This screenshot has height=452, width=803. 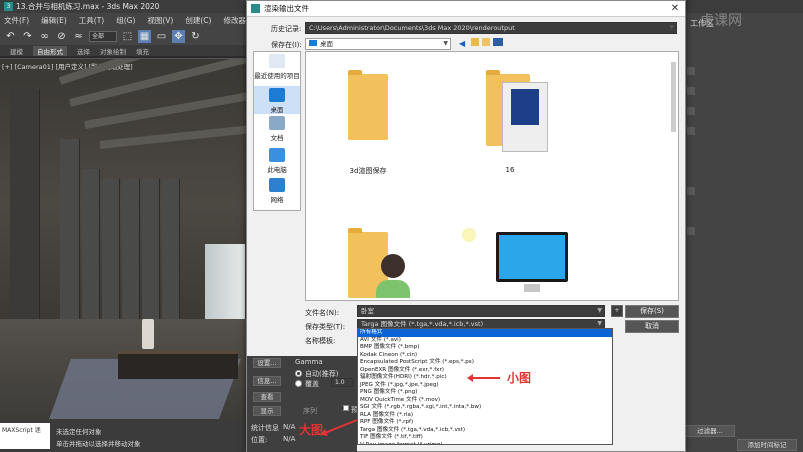 I want to click on command-panel: 过滤器... 添加时间标记, so click(x=740, y=239).